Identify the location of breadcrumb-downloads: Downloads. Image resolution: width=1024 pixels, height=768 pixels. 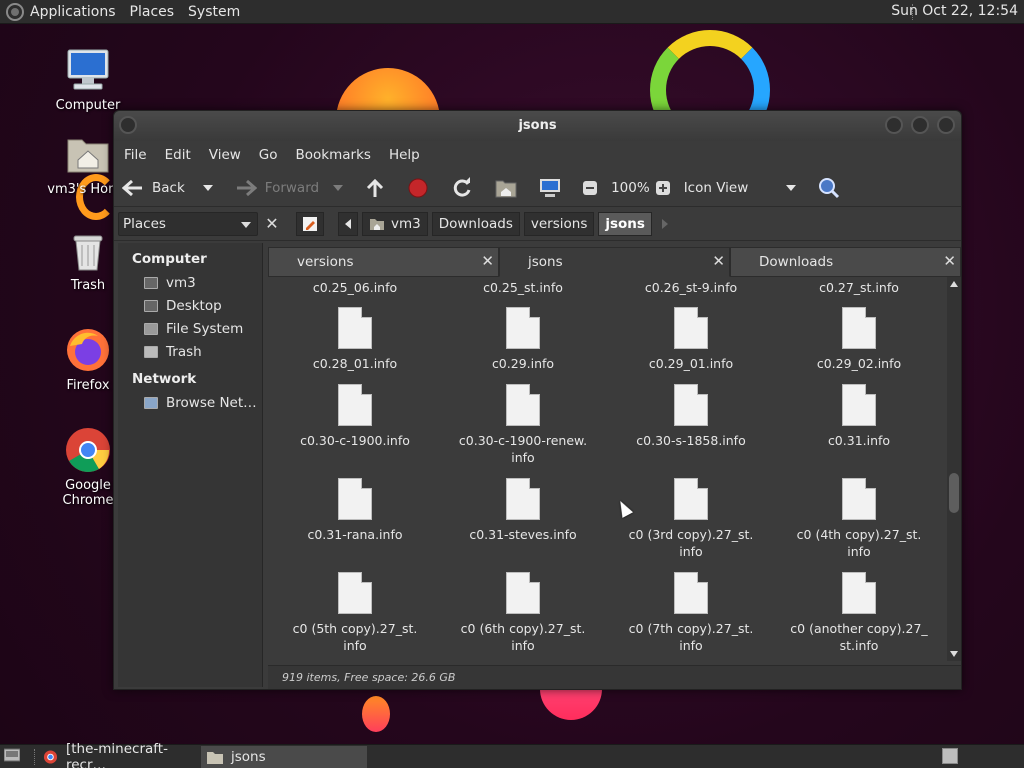
(475, 223).